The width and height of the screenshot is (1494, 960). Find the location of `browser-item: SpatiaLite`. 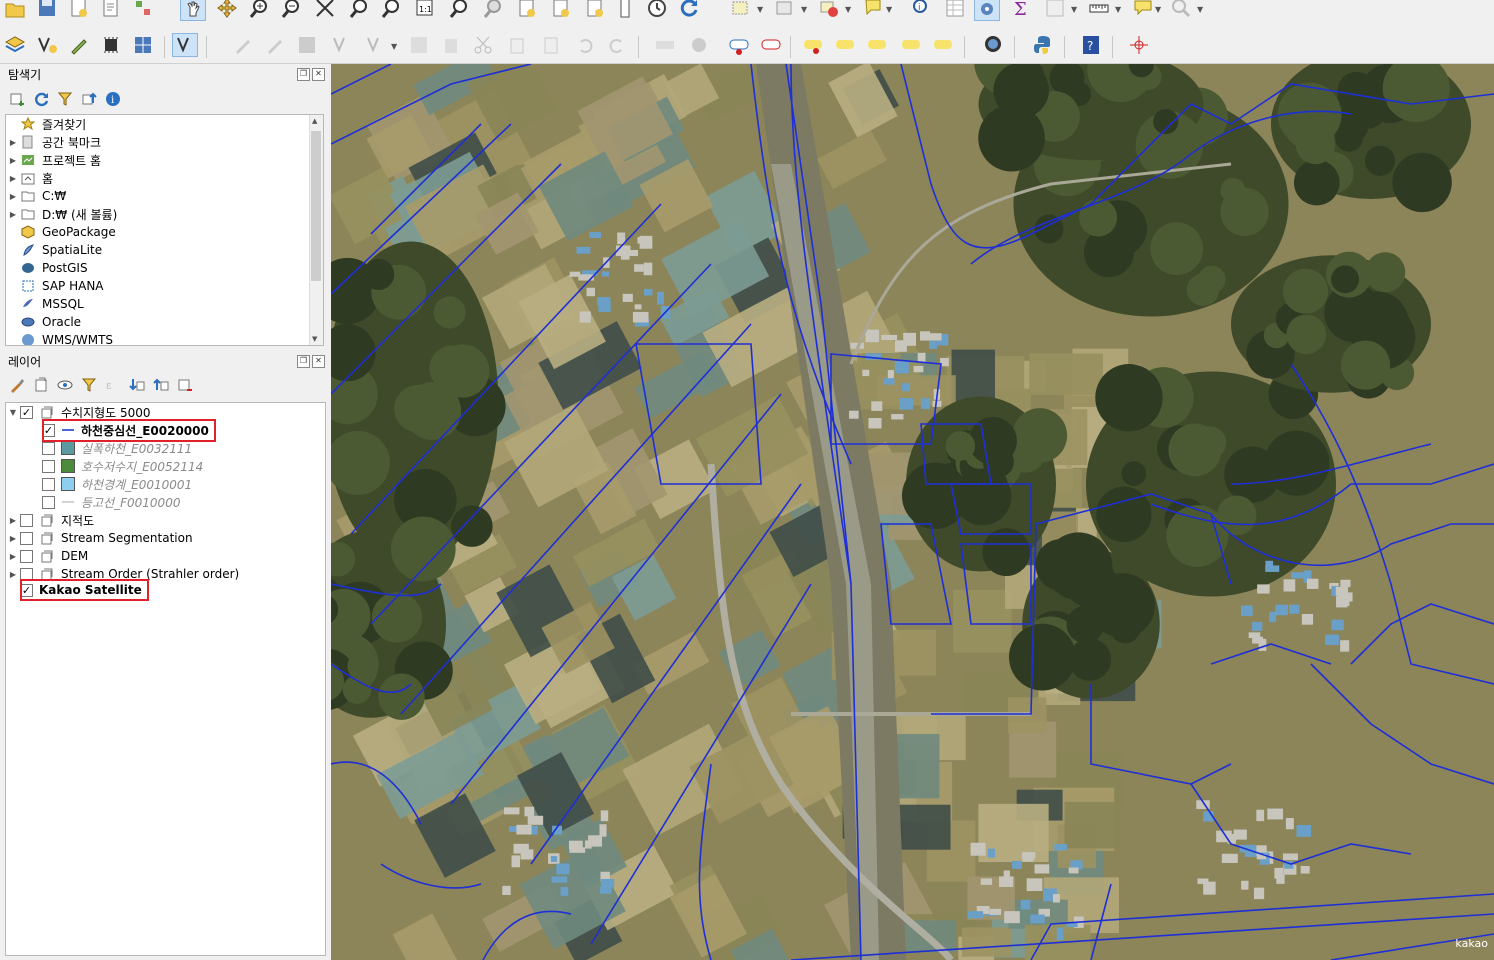

browser-item: SpatiaLite is located at coordinates (54, 250).